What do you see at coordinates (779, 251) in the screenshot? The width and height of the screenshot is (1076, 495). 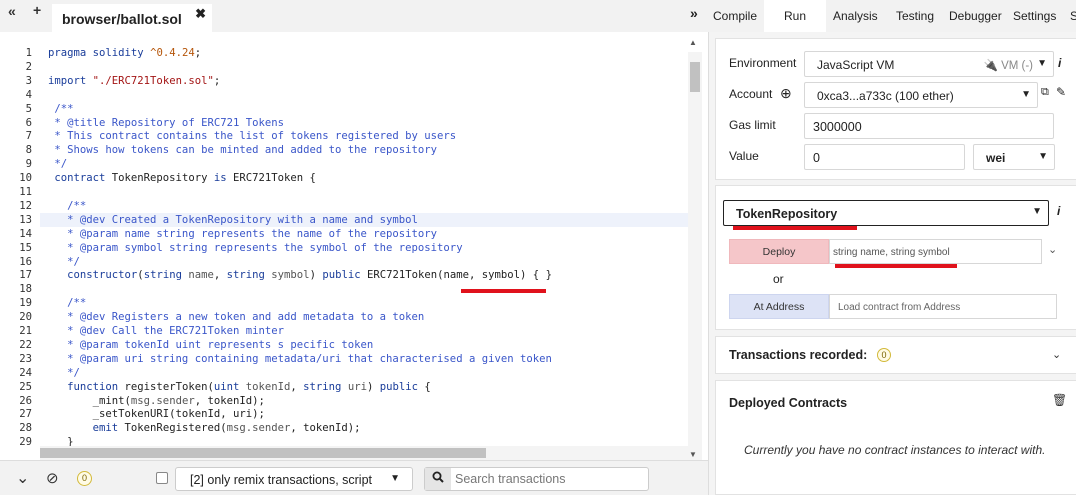 I see `deploy-button: Deploy` at bounding box center [779, 251].